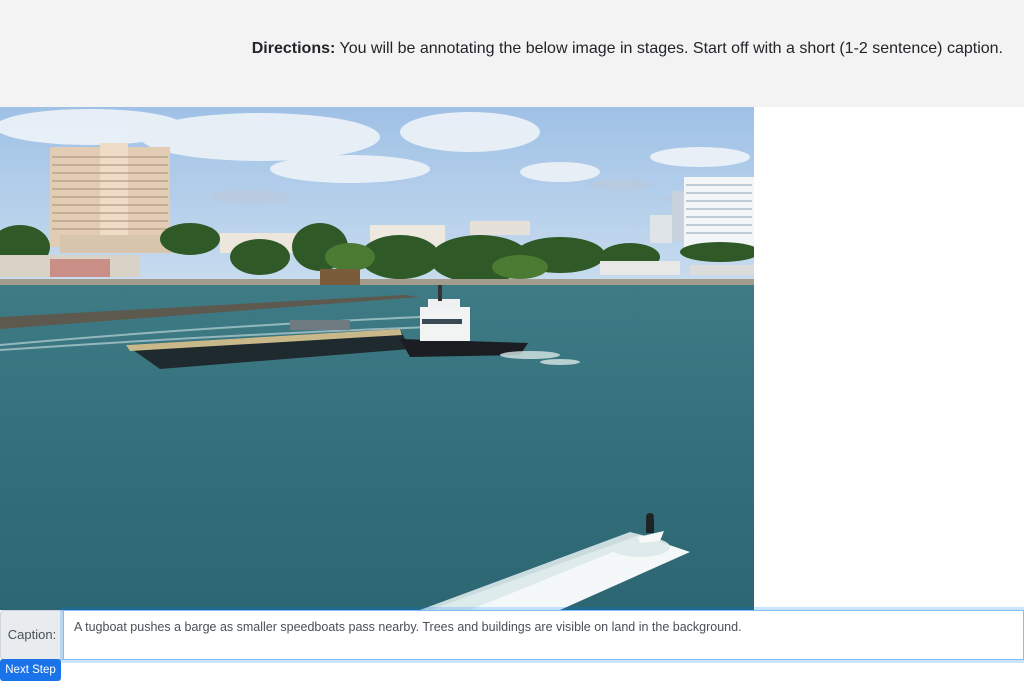 The image size is (1024, 689). I want to click on next-step-button: Next Step, so click(30, 670).